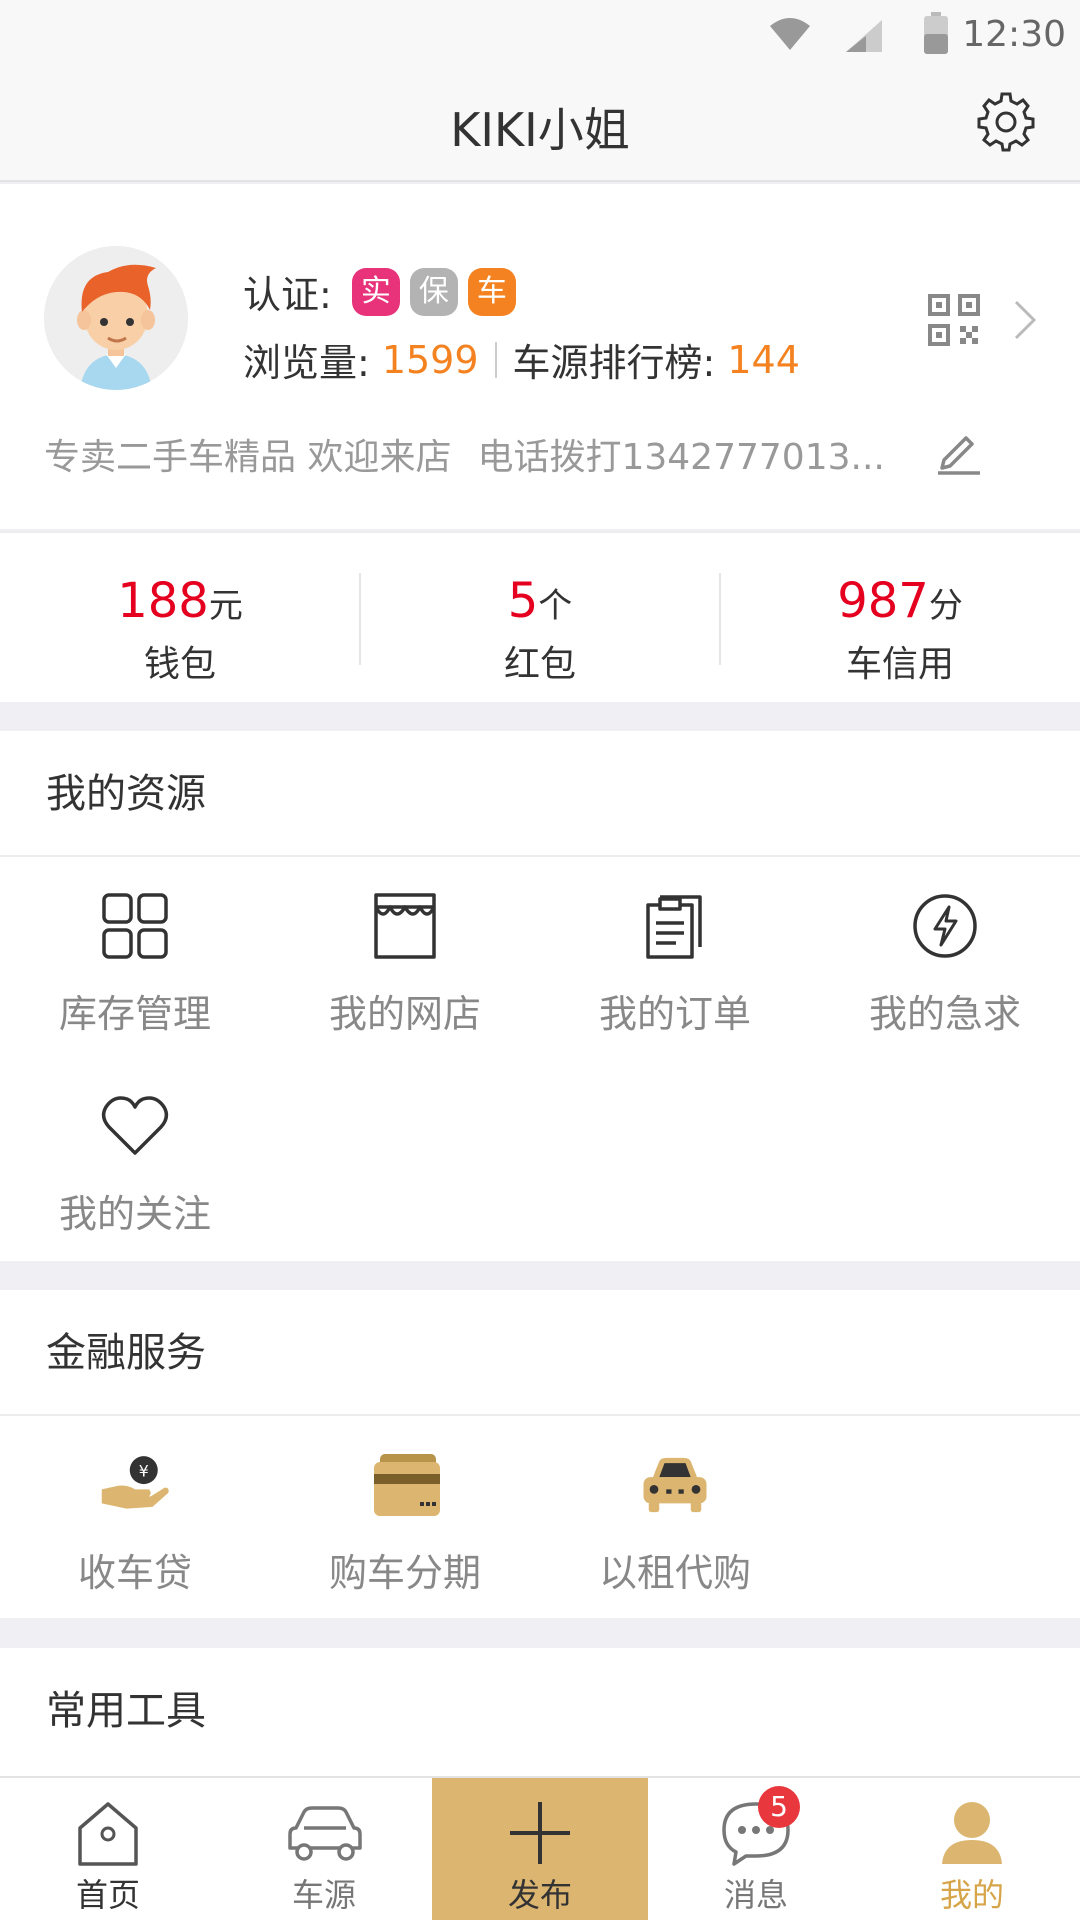 Image resolution: width=1080 pixels, height=1920 pixels. I want to click on tab-mine-label: 我的, so click(971, 1895).